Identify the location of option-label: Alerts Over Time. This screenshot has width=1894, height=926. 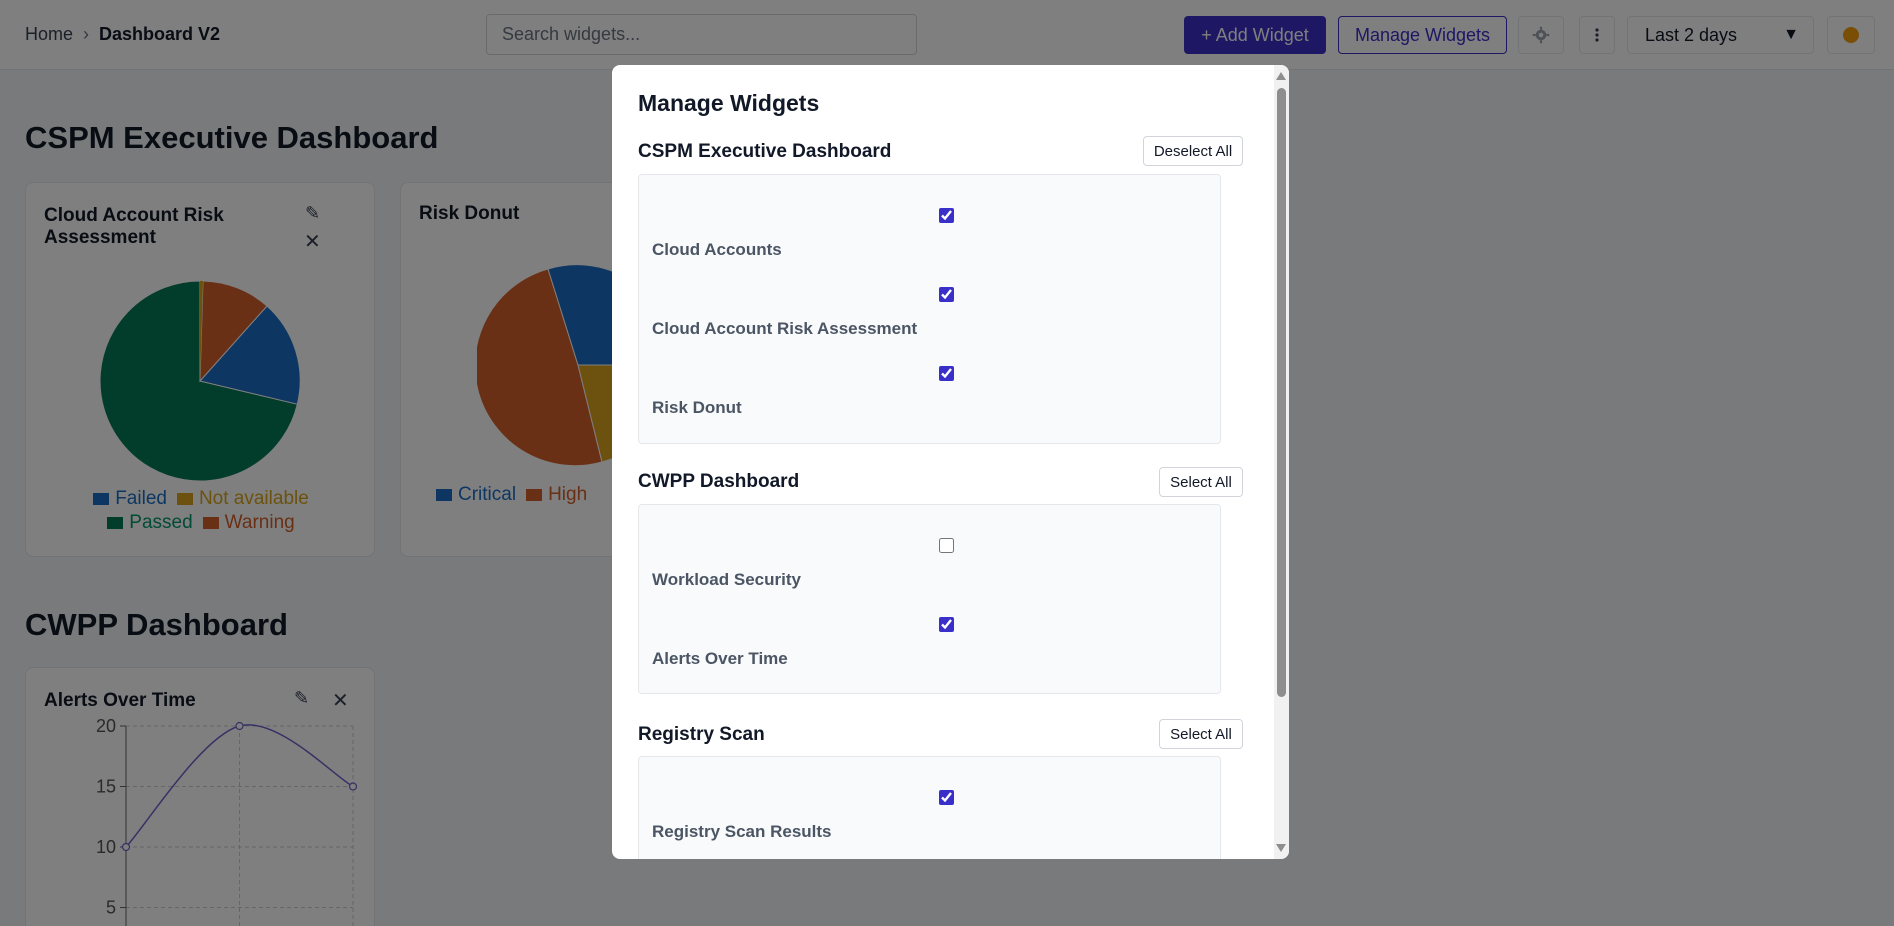
(720, 658).